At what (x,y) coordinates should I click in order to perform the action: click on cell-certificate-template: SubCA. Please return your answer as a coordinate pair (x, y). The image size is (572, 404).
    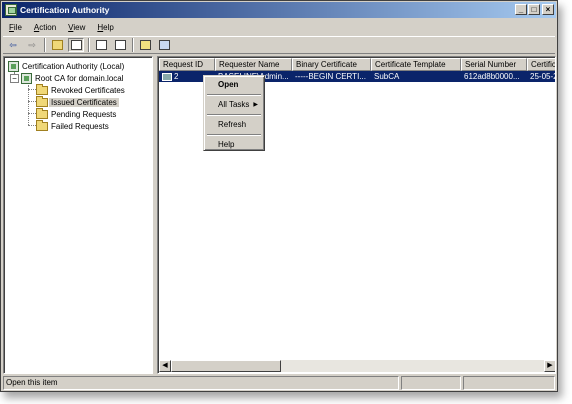
    Looking at the image, I should click on (387, 76).